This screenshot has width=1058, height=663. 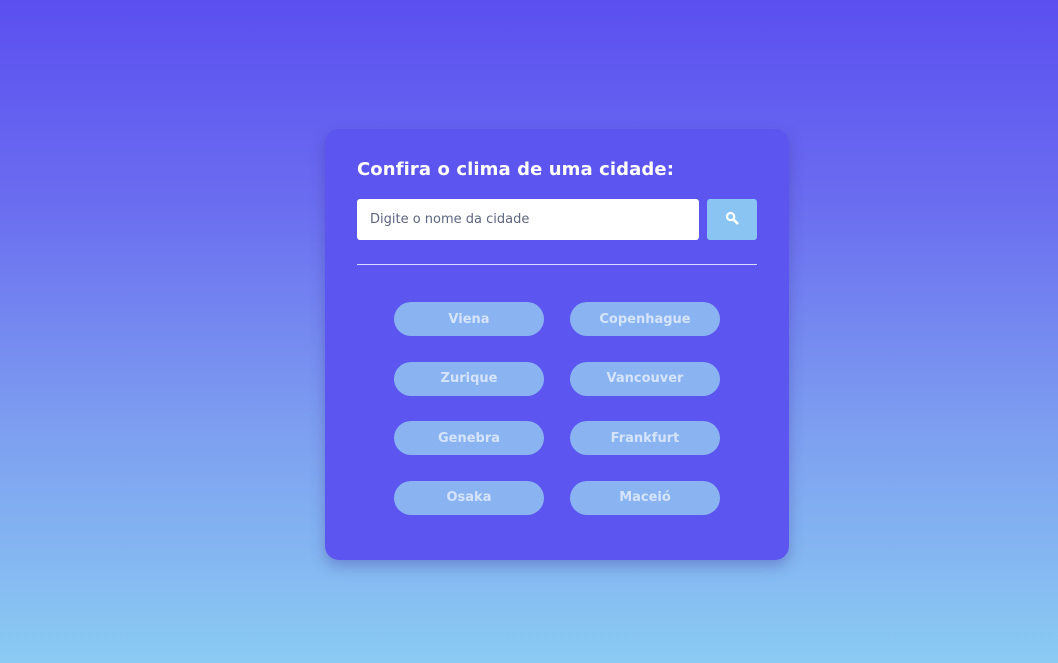 I want to click on search-row, so click(x=557, y=219).